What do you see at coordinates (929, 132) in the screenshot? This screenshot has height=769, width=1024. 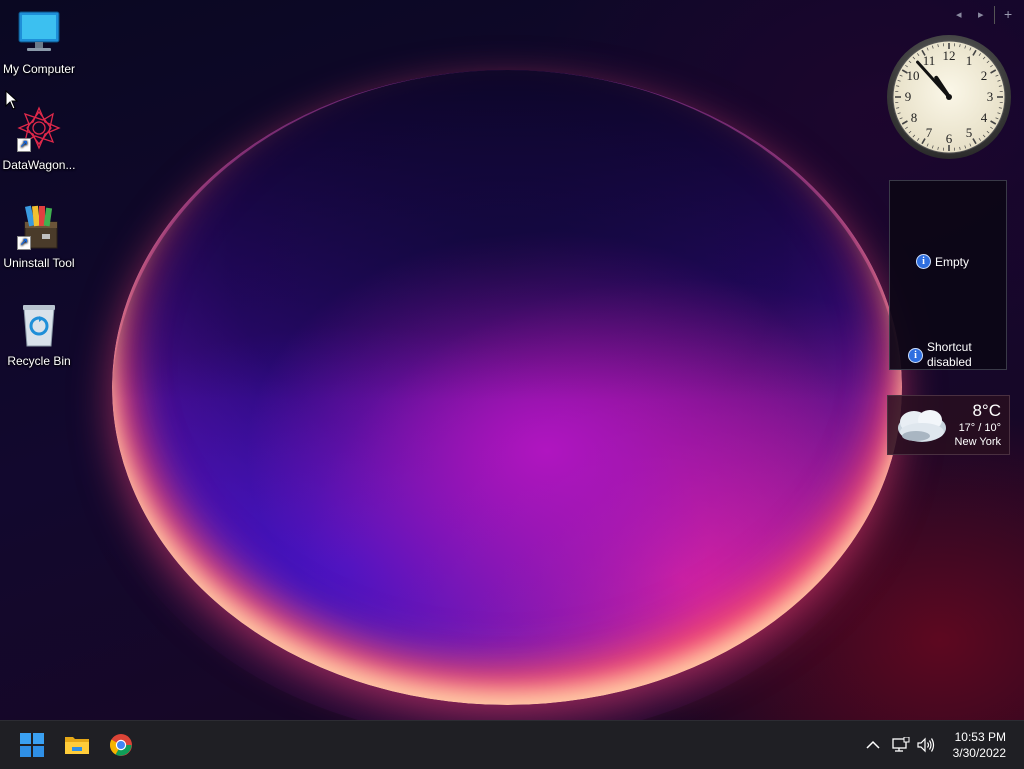 I see `svg-text: 7` at bounding box center [929, 132].